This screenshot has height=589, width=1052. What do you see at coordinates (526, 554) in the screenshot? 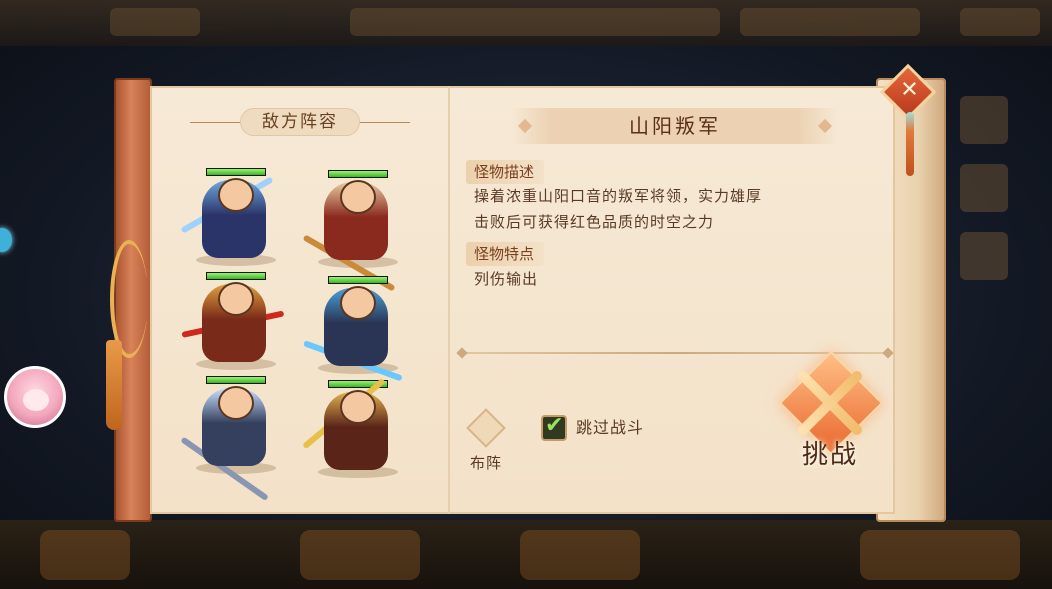
I see `background-bottom-bar` at bounding box center [526, 554].